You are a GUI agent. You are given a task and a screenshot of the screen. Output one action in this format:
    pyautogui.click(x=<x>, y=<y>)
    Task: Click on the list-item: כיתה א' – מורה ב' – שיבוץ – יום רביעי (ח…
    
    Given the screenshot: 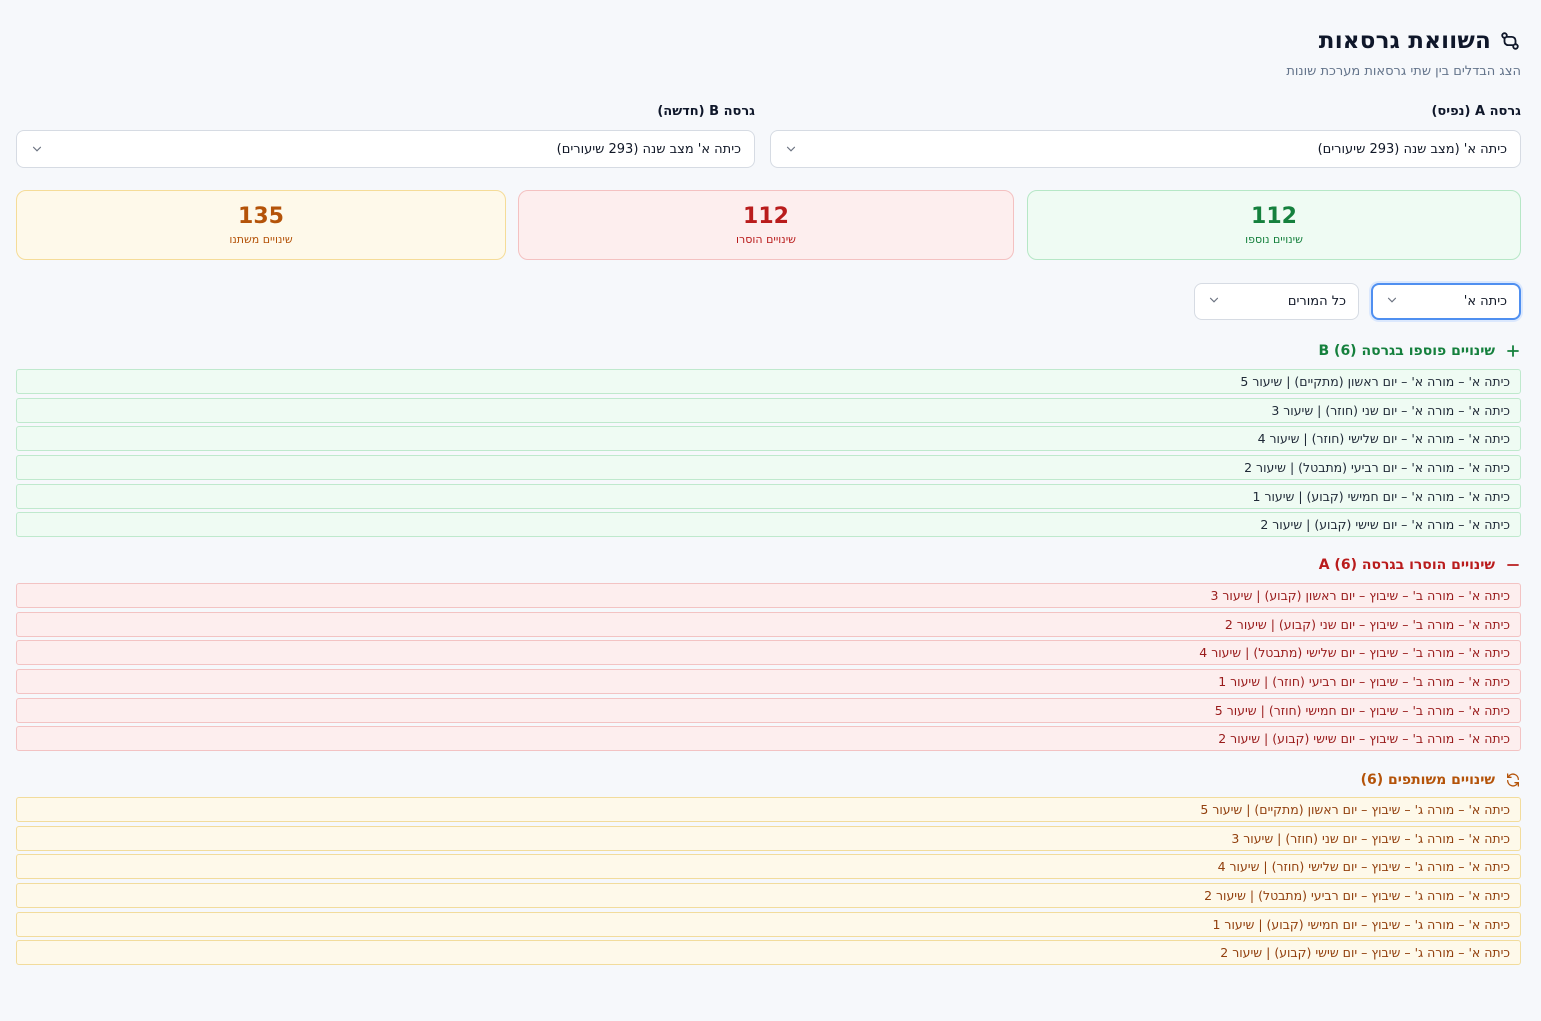 What is the action you would take?
    pyautogui.click(x=768, y=682)
    